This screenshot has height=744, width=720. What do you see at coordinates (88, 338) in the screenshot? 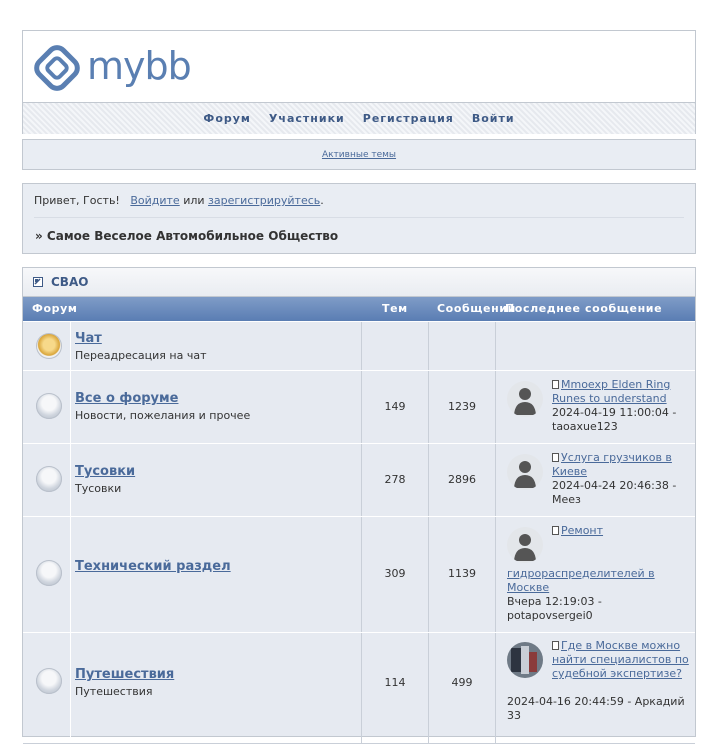
I see `forum-link: Чат` at bounding box center [88, 338].